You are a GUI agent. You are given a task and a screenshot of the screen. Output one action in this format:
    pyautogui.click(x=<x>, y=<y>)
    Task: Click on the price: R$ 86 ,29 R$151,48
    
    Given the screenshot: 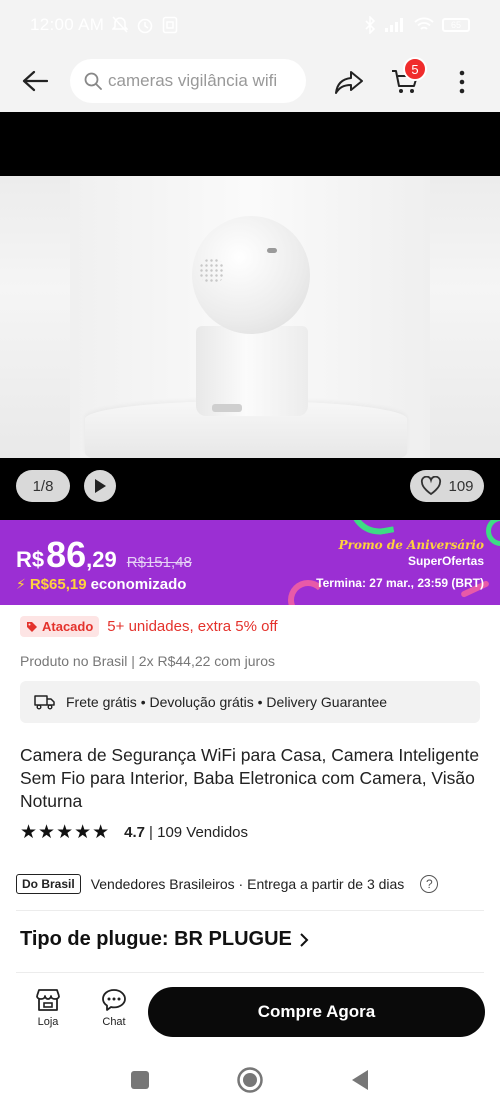 What is the action you would take?
    pyautogui.click(x=104, y=555)
    